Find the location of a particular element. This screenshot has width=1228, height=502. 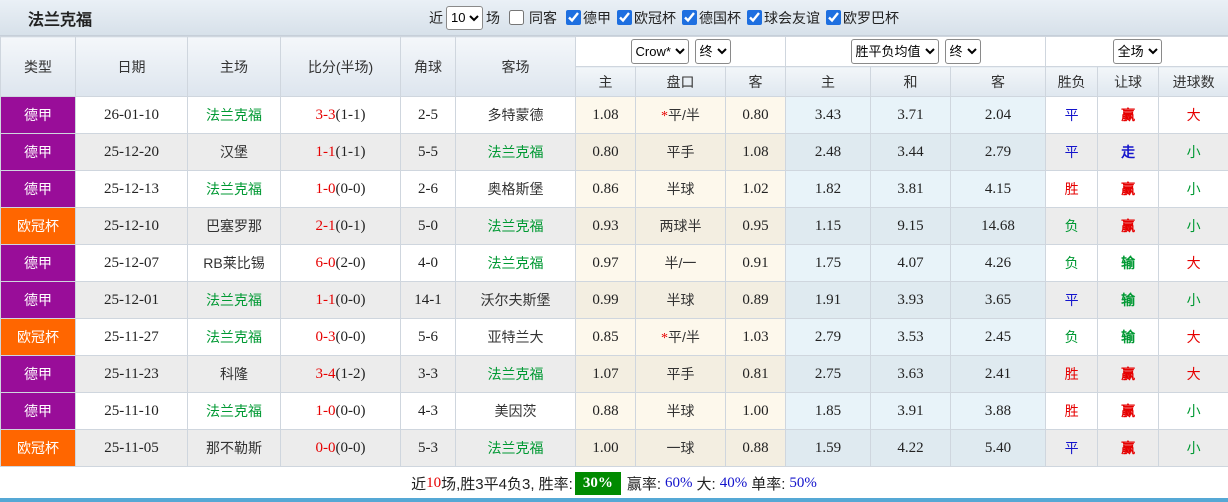

col-header-score: 比分(半场) is located at coordinates (340, 66).